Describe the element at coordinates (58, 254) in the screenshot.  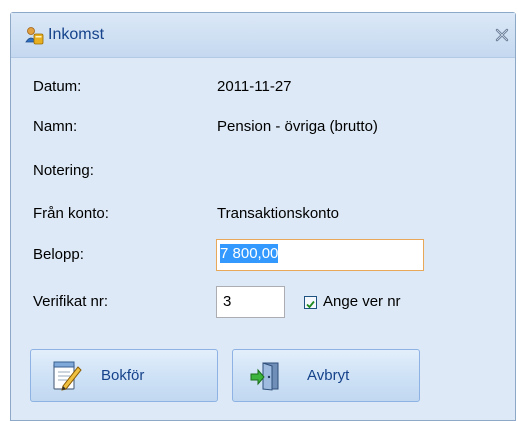
I see `amount-label: Belopp:` at that location.